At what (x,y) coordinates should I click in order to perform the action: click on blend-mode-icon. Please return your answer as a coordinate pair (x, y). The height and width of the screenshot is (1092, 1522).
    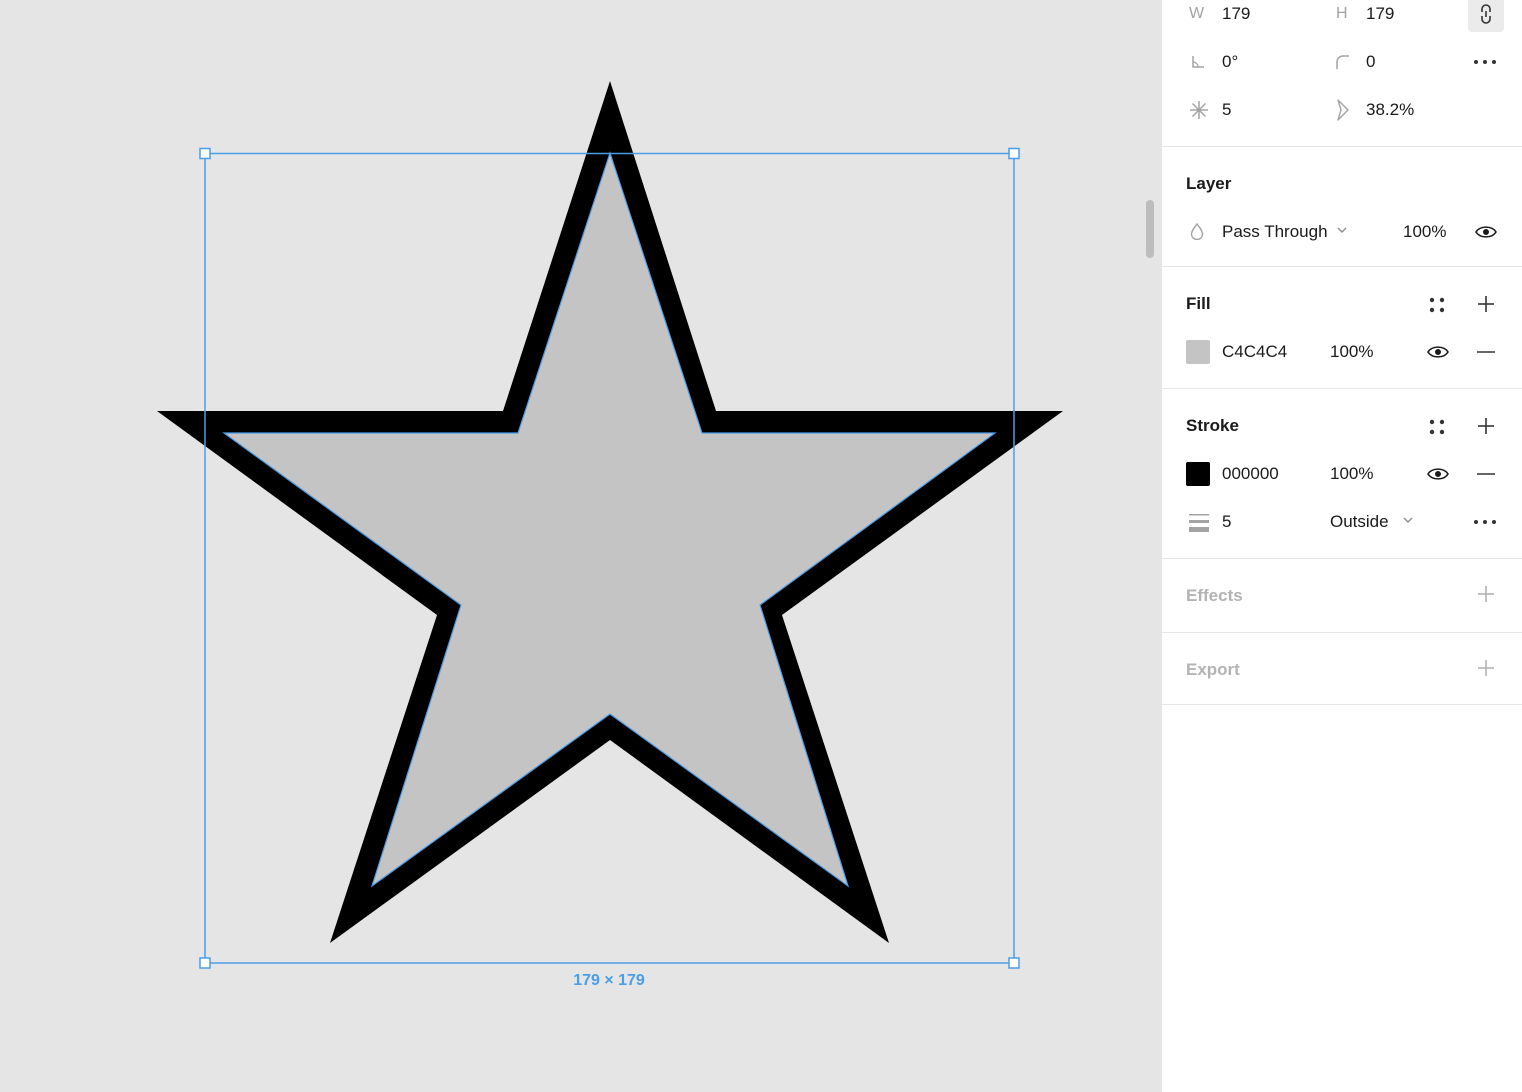
    Looking at the image, I should click on (1197, 231).